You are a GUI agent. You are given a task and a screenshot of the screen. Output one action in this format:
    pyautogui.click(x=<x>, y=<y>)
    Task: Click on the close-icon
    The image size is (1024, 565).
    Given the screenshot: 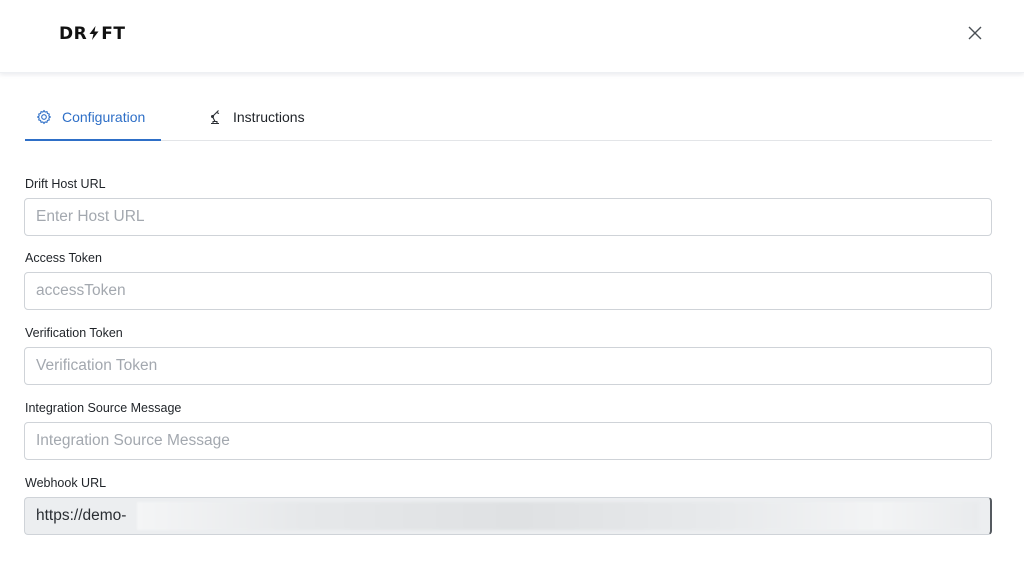 What is the action you would take?
    pyautogui.click(x=975, y=33)
    